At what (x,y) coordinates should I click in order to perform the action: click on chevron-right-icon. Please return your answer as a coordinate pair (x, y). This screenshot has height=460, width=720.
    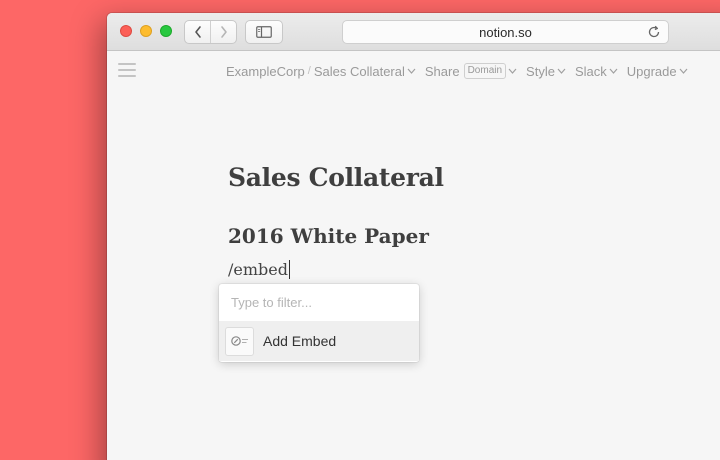
    Looking at the image, I should click on (223, 32).